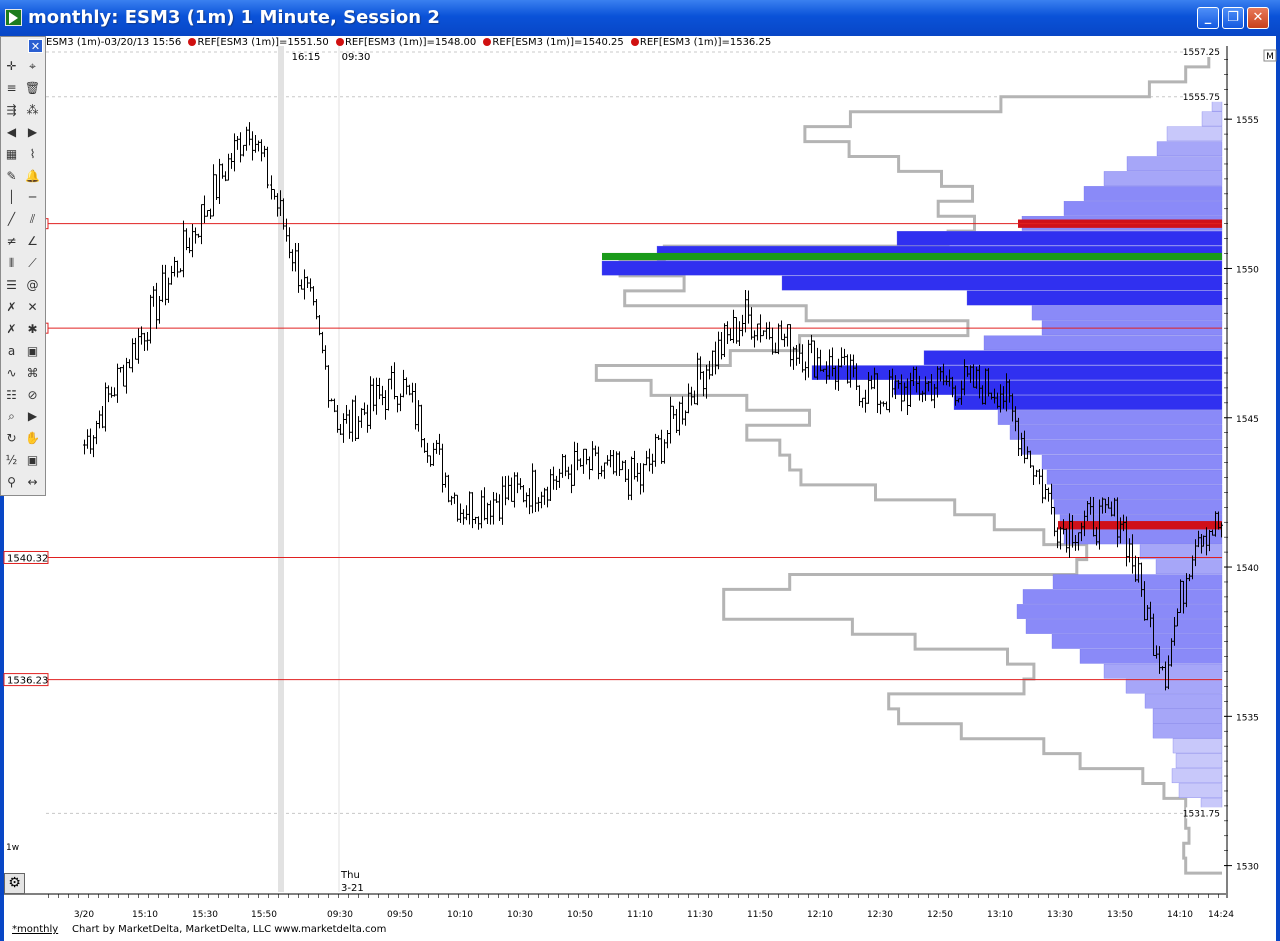 Image resolution: width=1280 pixels, height=941 pixels. What do you see at coordinates (11, 263) in the screenshot?
I see `fib-time-icon: ⦀` at bounding box center [11, 263].